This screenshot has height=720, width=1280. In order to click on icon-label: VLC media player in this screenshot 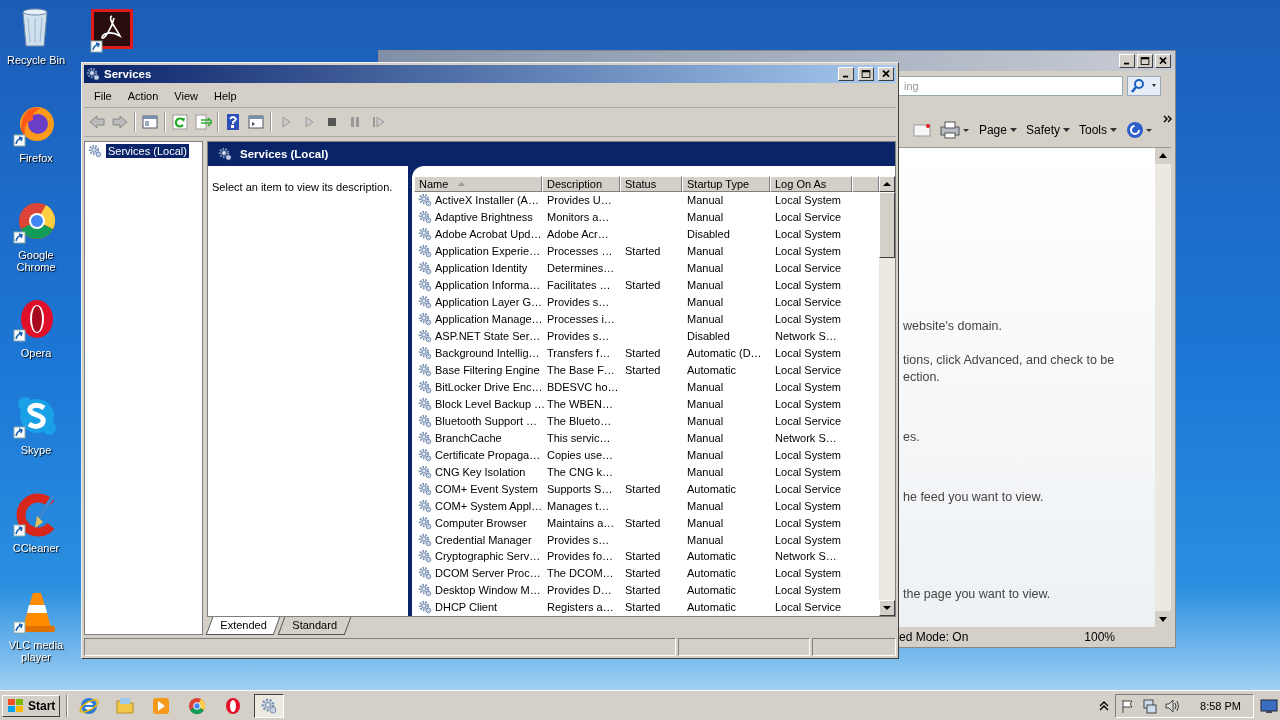, I will do `click(36, 651)`.